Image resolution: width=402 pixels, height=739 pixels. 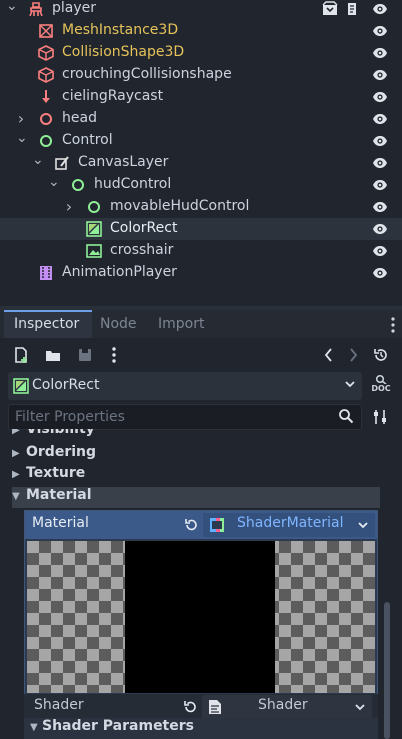 I want to click on tree-node-colorrect: ColorRect, so click(x=201, y=229).